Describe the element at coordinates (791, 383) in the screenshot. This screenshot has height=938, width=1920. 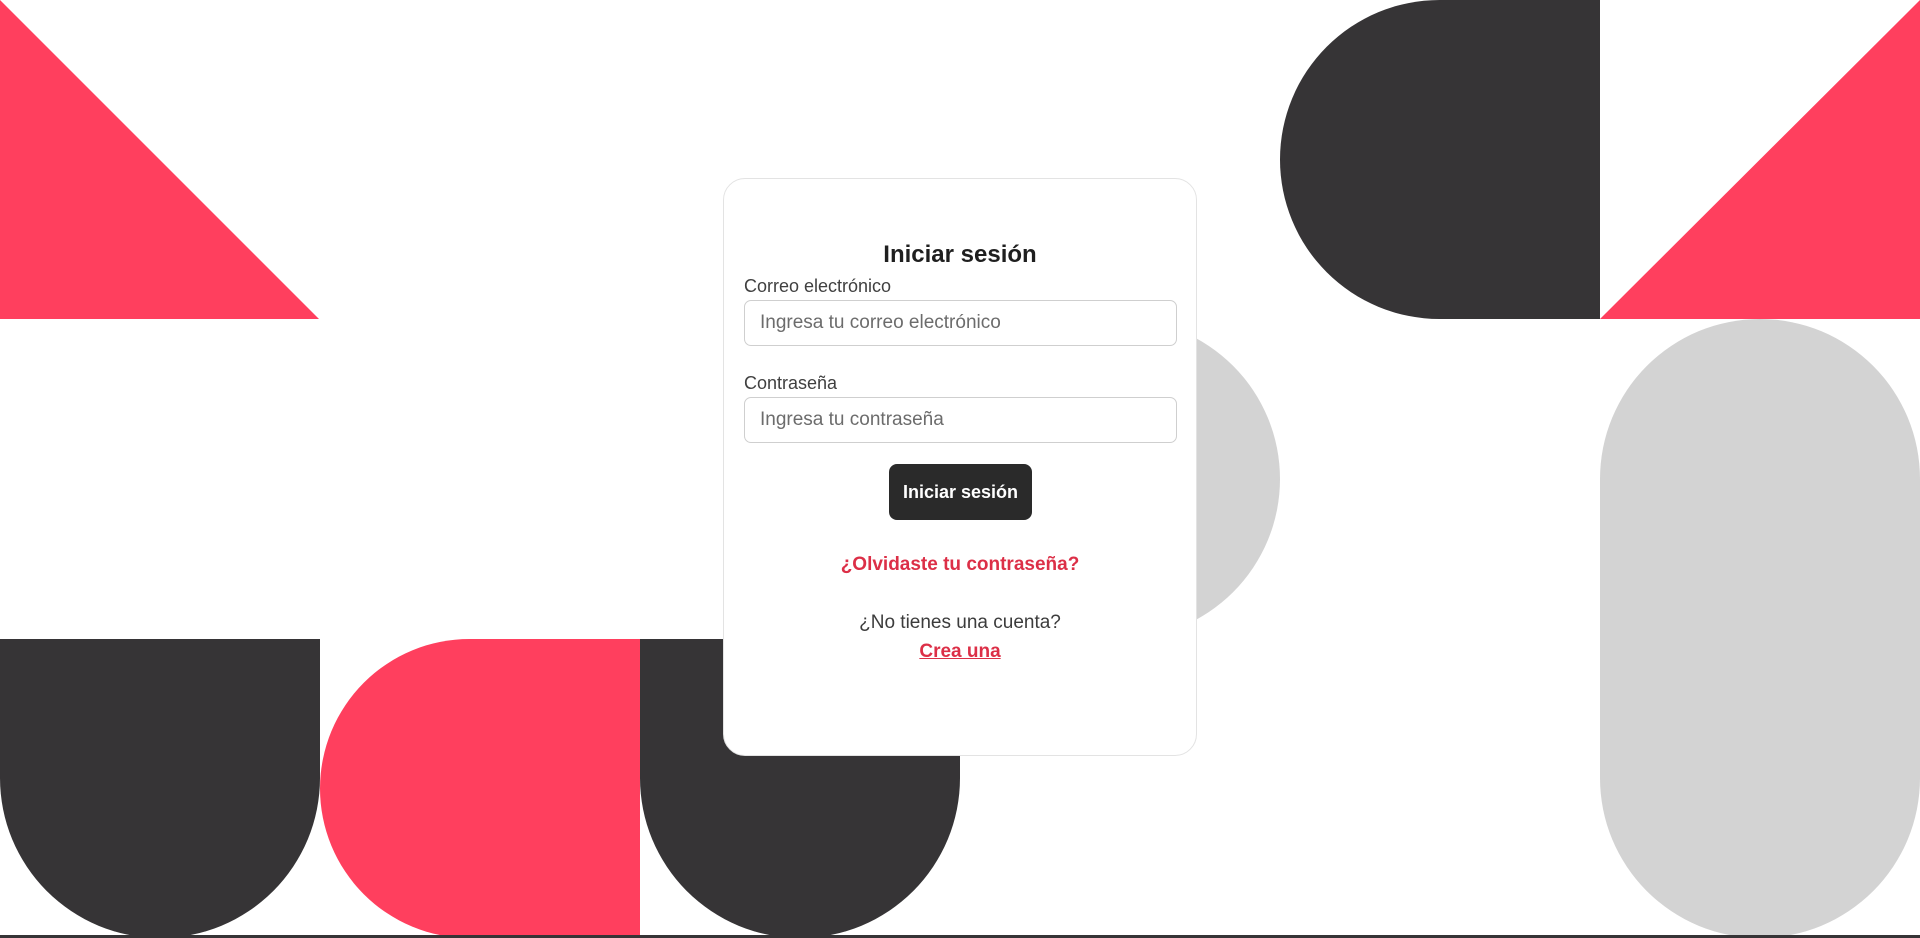
I see `password-label: Contraseña` at that location.